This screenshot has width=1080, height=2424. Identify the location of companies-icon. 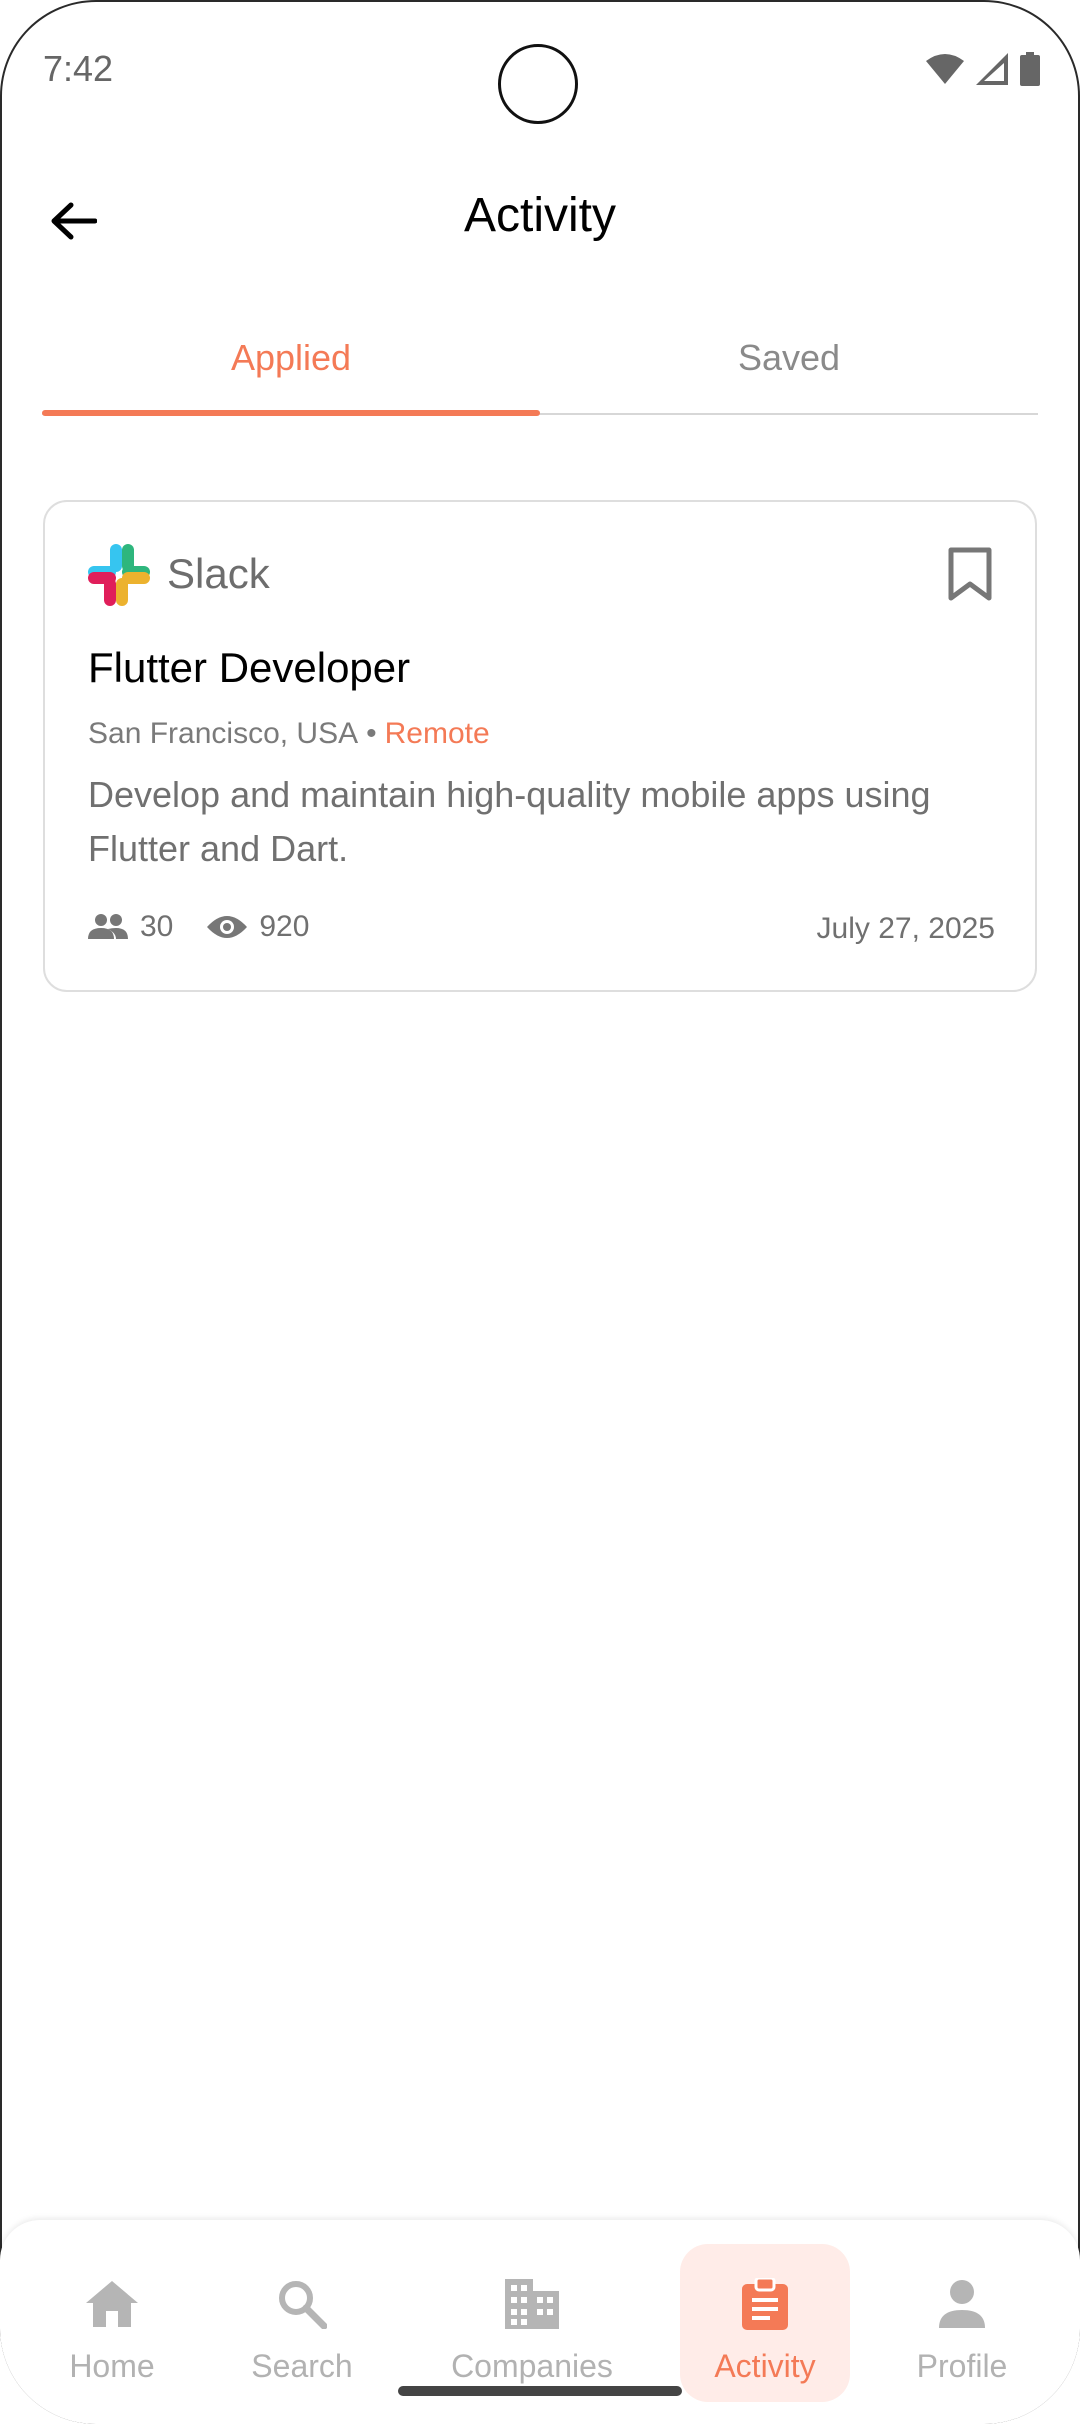
(532, 2304).